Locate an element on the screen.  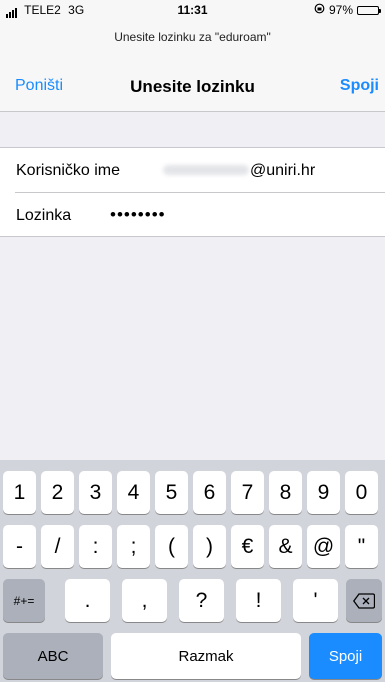
key-ampersand: & is located at coordinates (285, 546).